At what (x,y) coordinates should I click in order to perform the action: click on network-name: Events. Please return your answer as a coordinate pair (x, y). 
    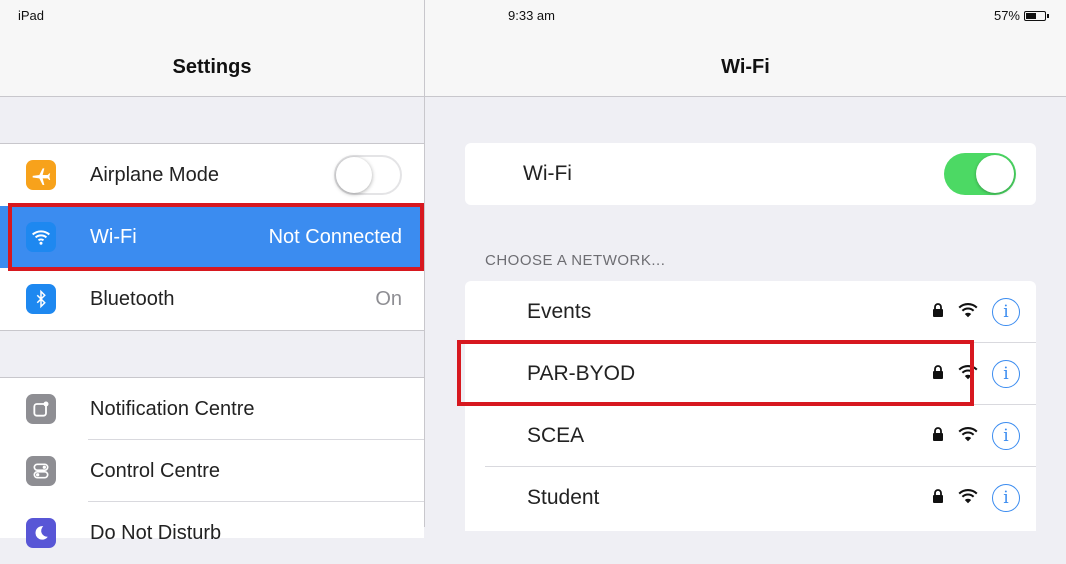
    Looking at the image, I should click on (559, 311).